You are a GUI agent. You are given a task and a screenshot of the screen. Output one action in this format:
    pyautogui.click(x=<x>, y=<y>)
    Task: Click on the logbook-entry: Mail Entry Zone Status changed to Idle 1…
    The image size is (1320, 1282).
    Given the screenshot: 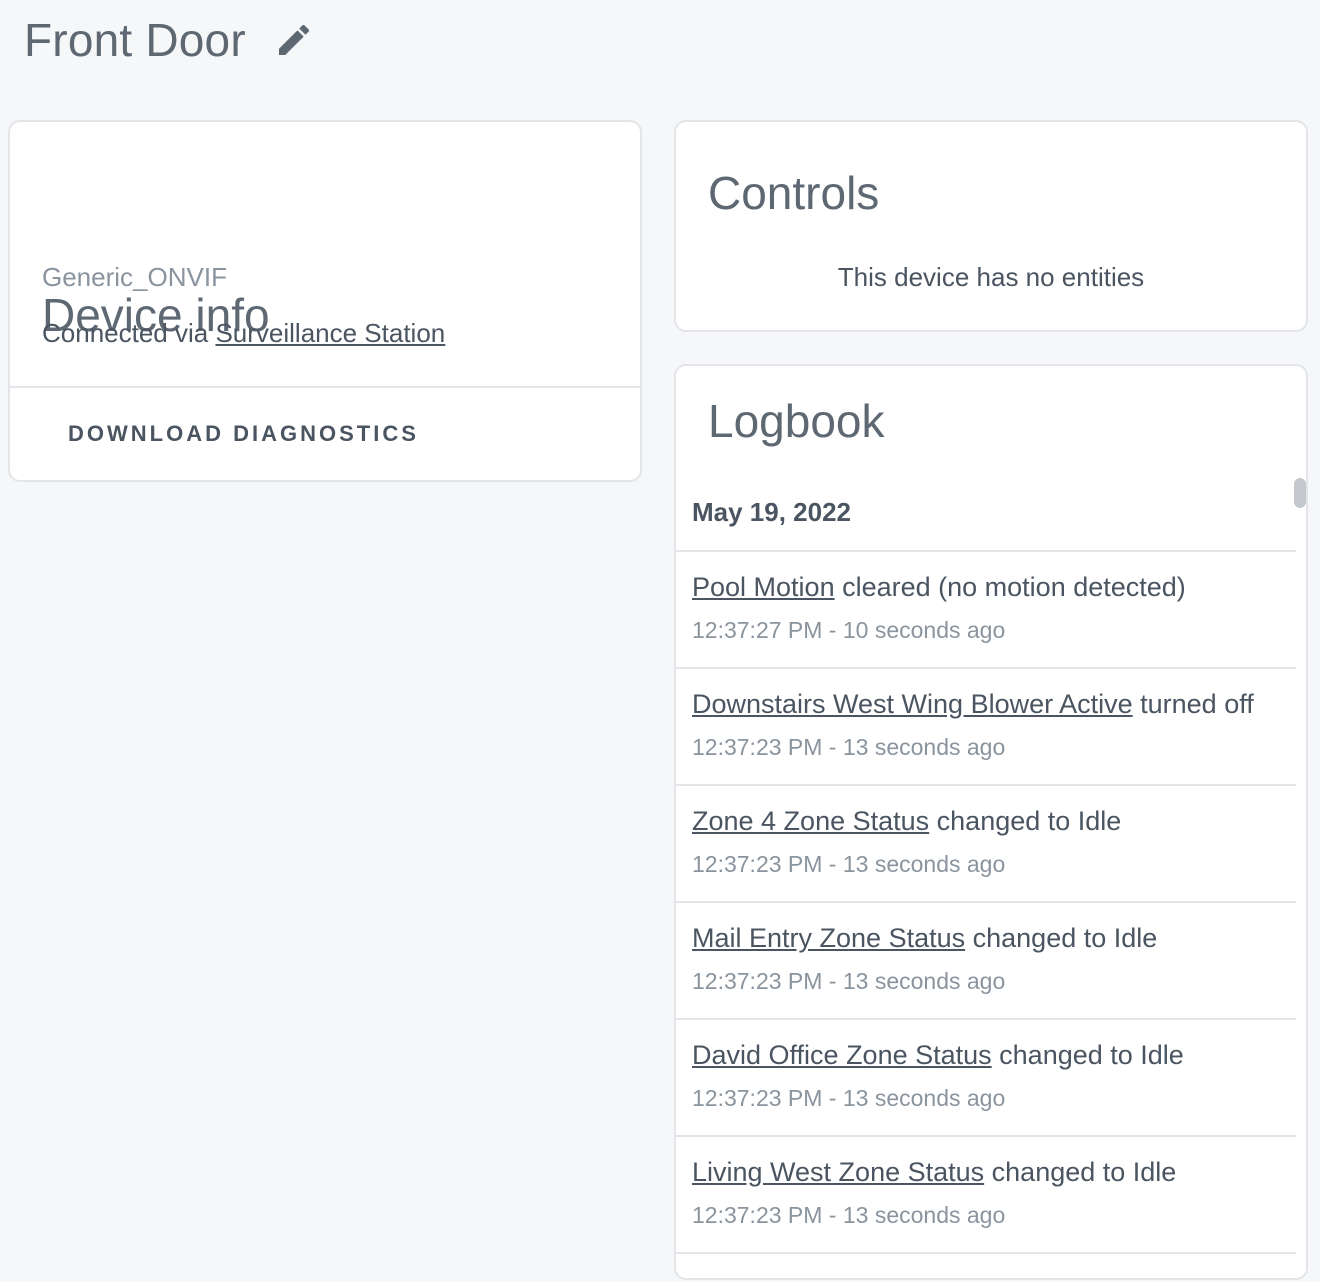 What is the action you would take?
    pyautogui.click(x=986, y=961)
    